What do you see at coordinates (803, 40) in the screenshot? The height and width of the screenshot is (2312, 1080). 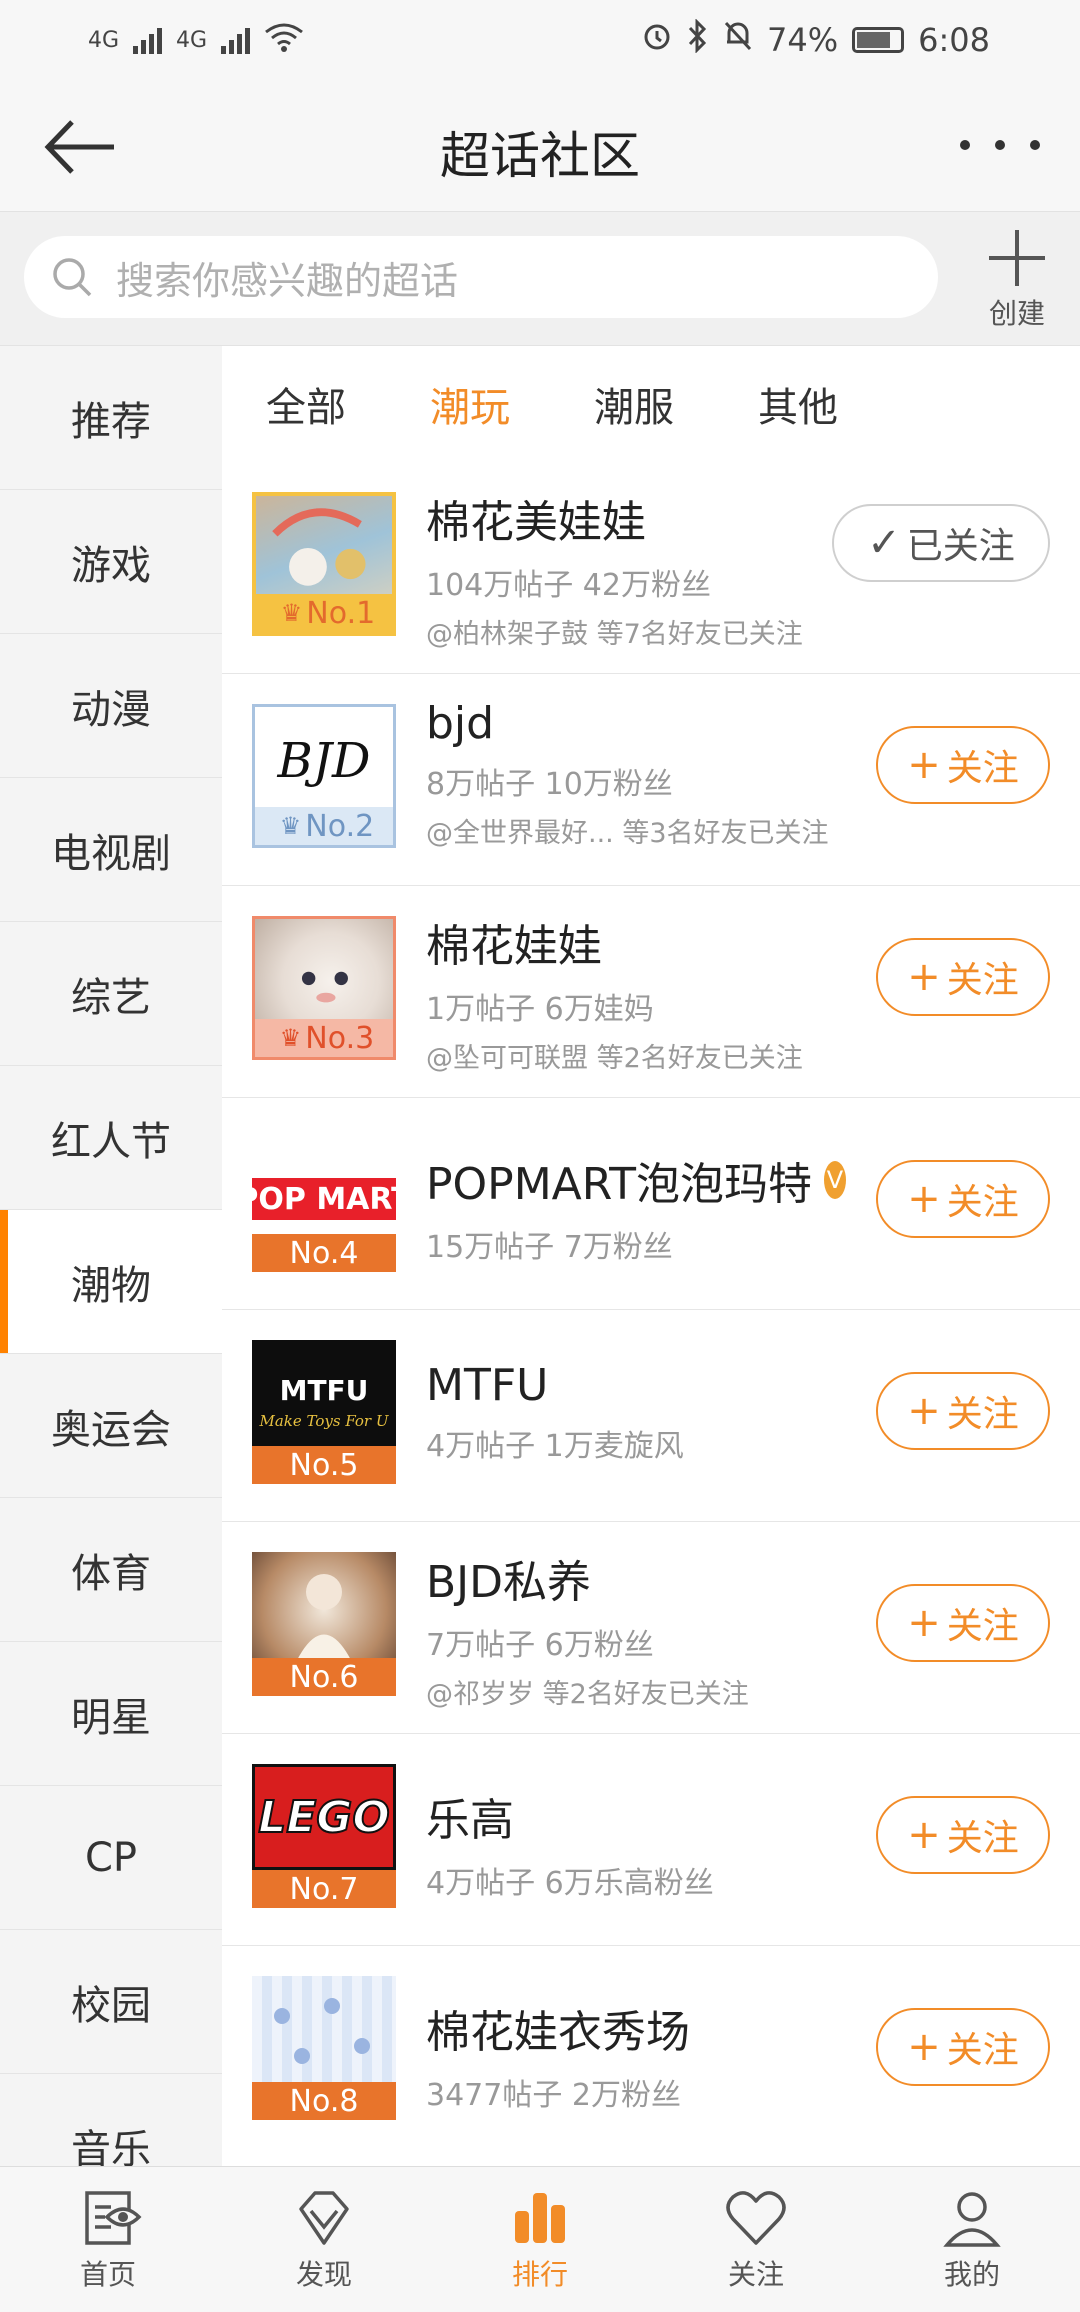 I see `battery-percent: 74%` at bounding box center [803, 40].